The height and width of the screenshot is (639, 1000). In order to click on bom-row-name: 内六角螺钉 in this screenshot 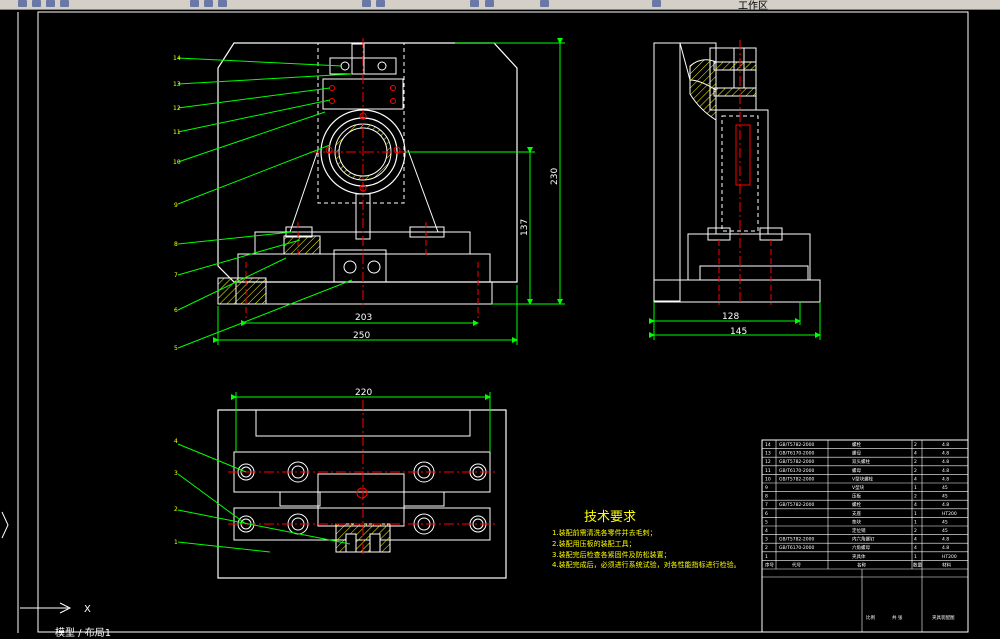, I will do `click(863, 539)`.